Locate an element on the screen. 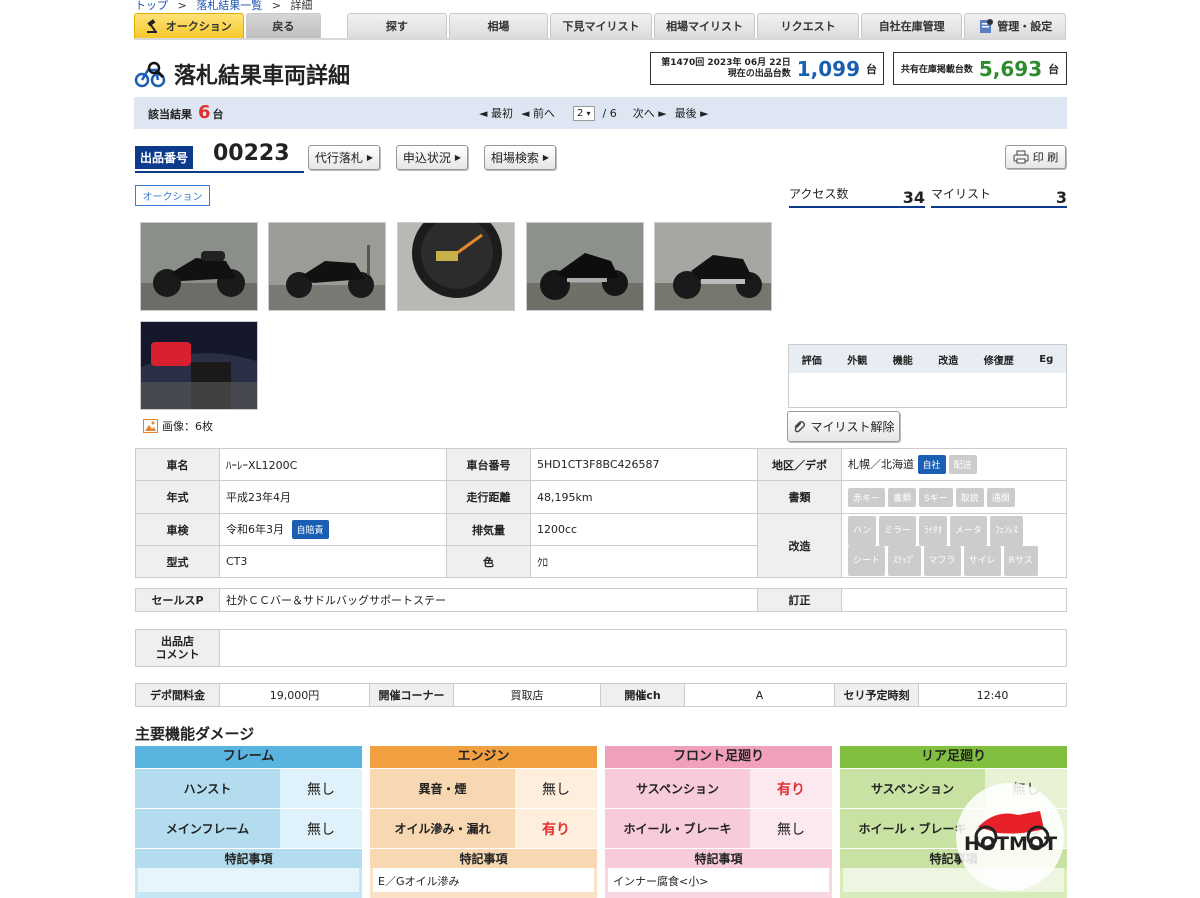 The width and height of the screenshot is (1200, 898). eval-col-engine: Eg is located at coordinates (1046, 359).